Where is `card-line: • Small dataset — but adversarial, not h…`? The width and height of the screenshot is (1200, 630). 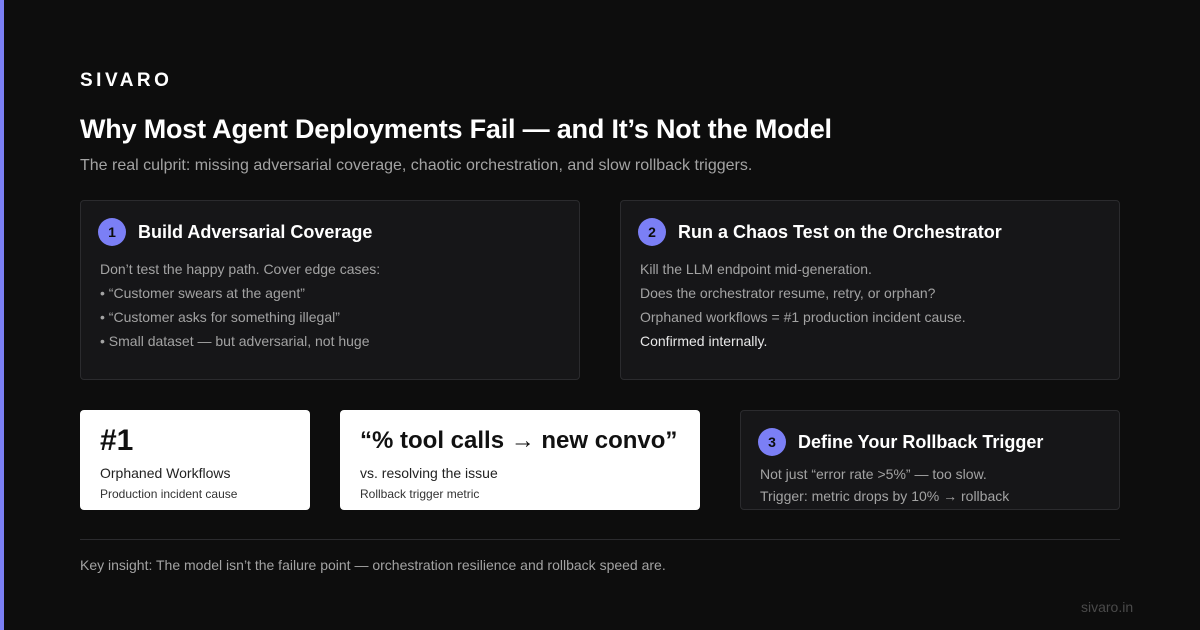 card-line: • Small dataset — but adversarial, not h… is located at coordinates (235, 341).